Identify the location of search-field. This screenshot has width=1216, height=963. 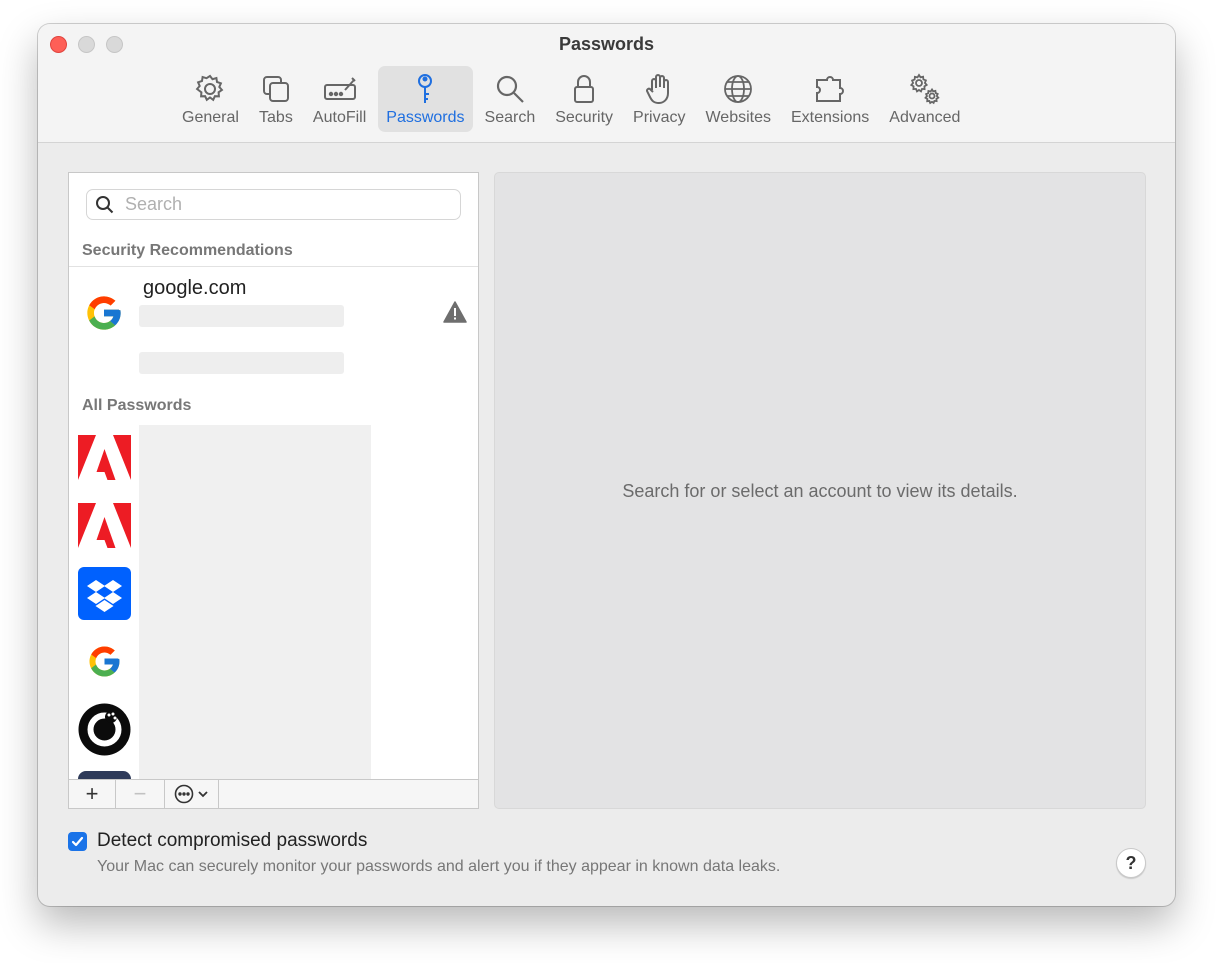
(273, 204).